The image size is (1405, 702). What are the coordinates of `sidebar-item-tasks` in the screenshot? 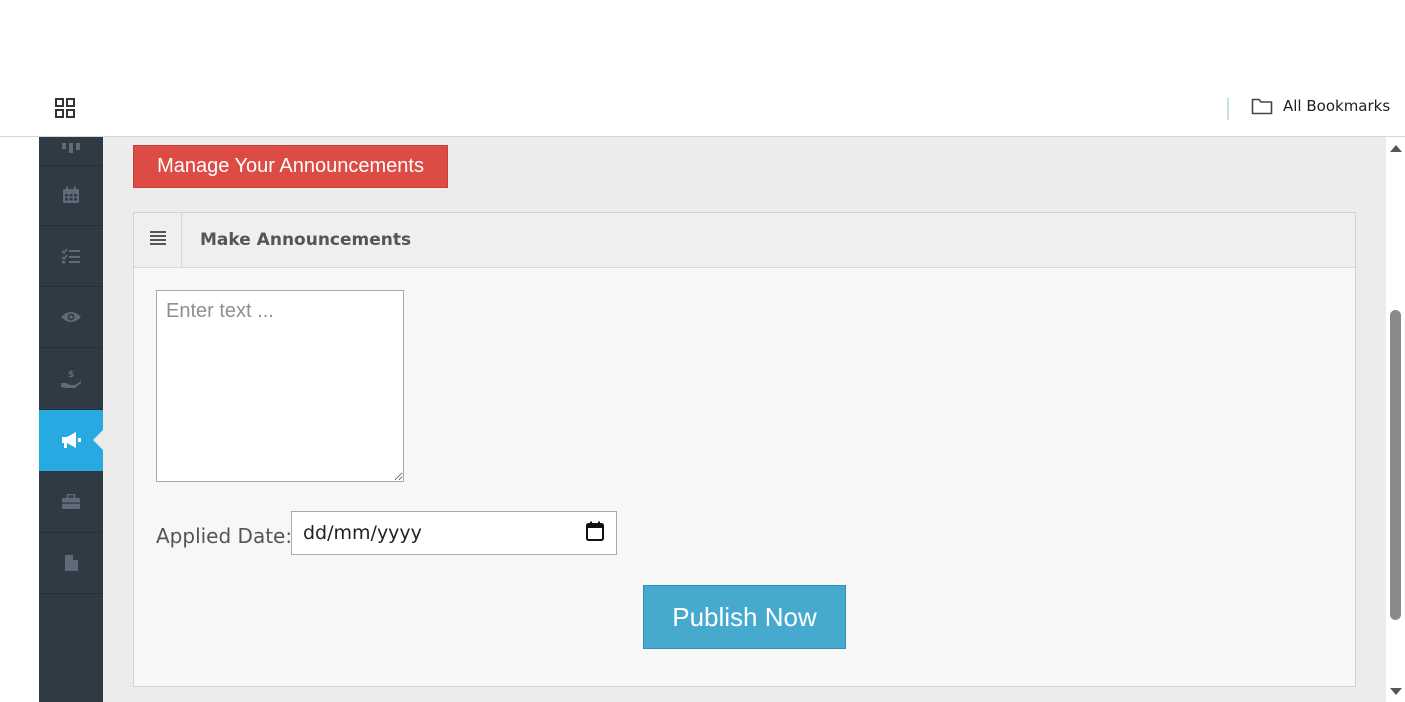 It's located at (71, 256).